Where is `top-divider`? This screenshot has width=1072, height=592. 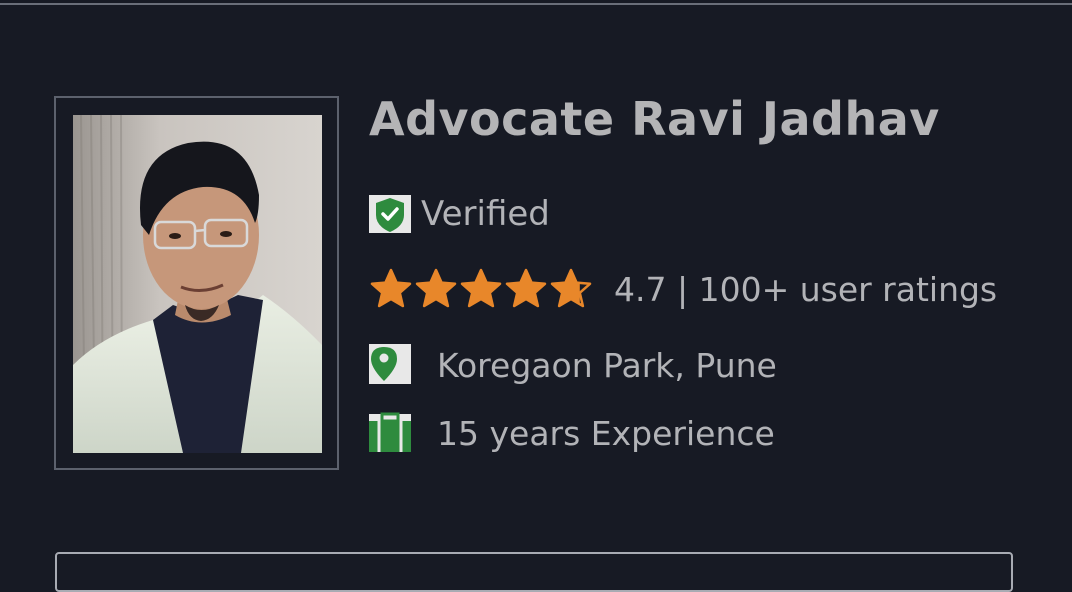 top-divider is located at coordinates (536, 2).